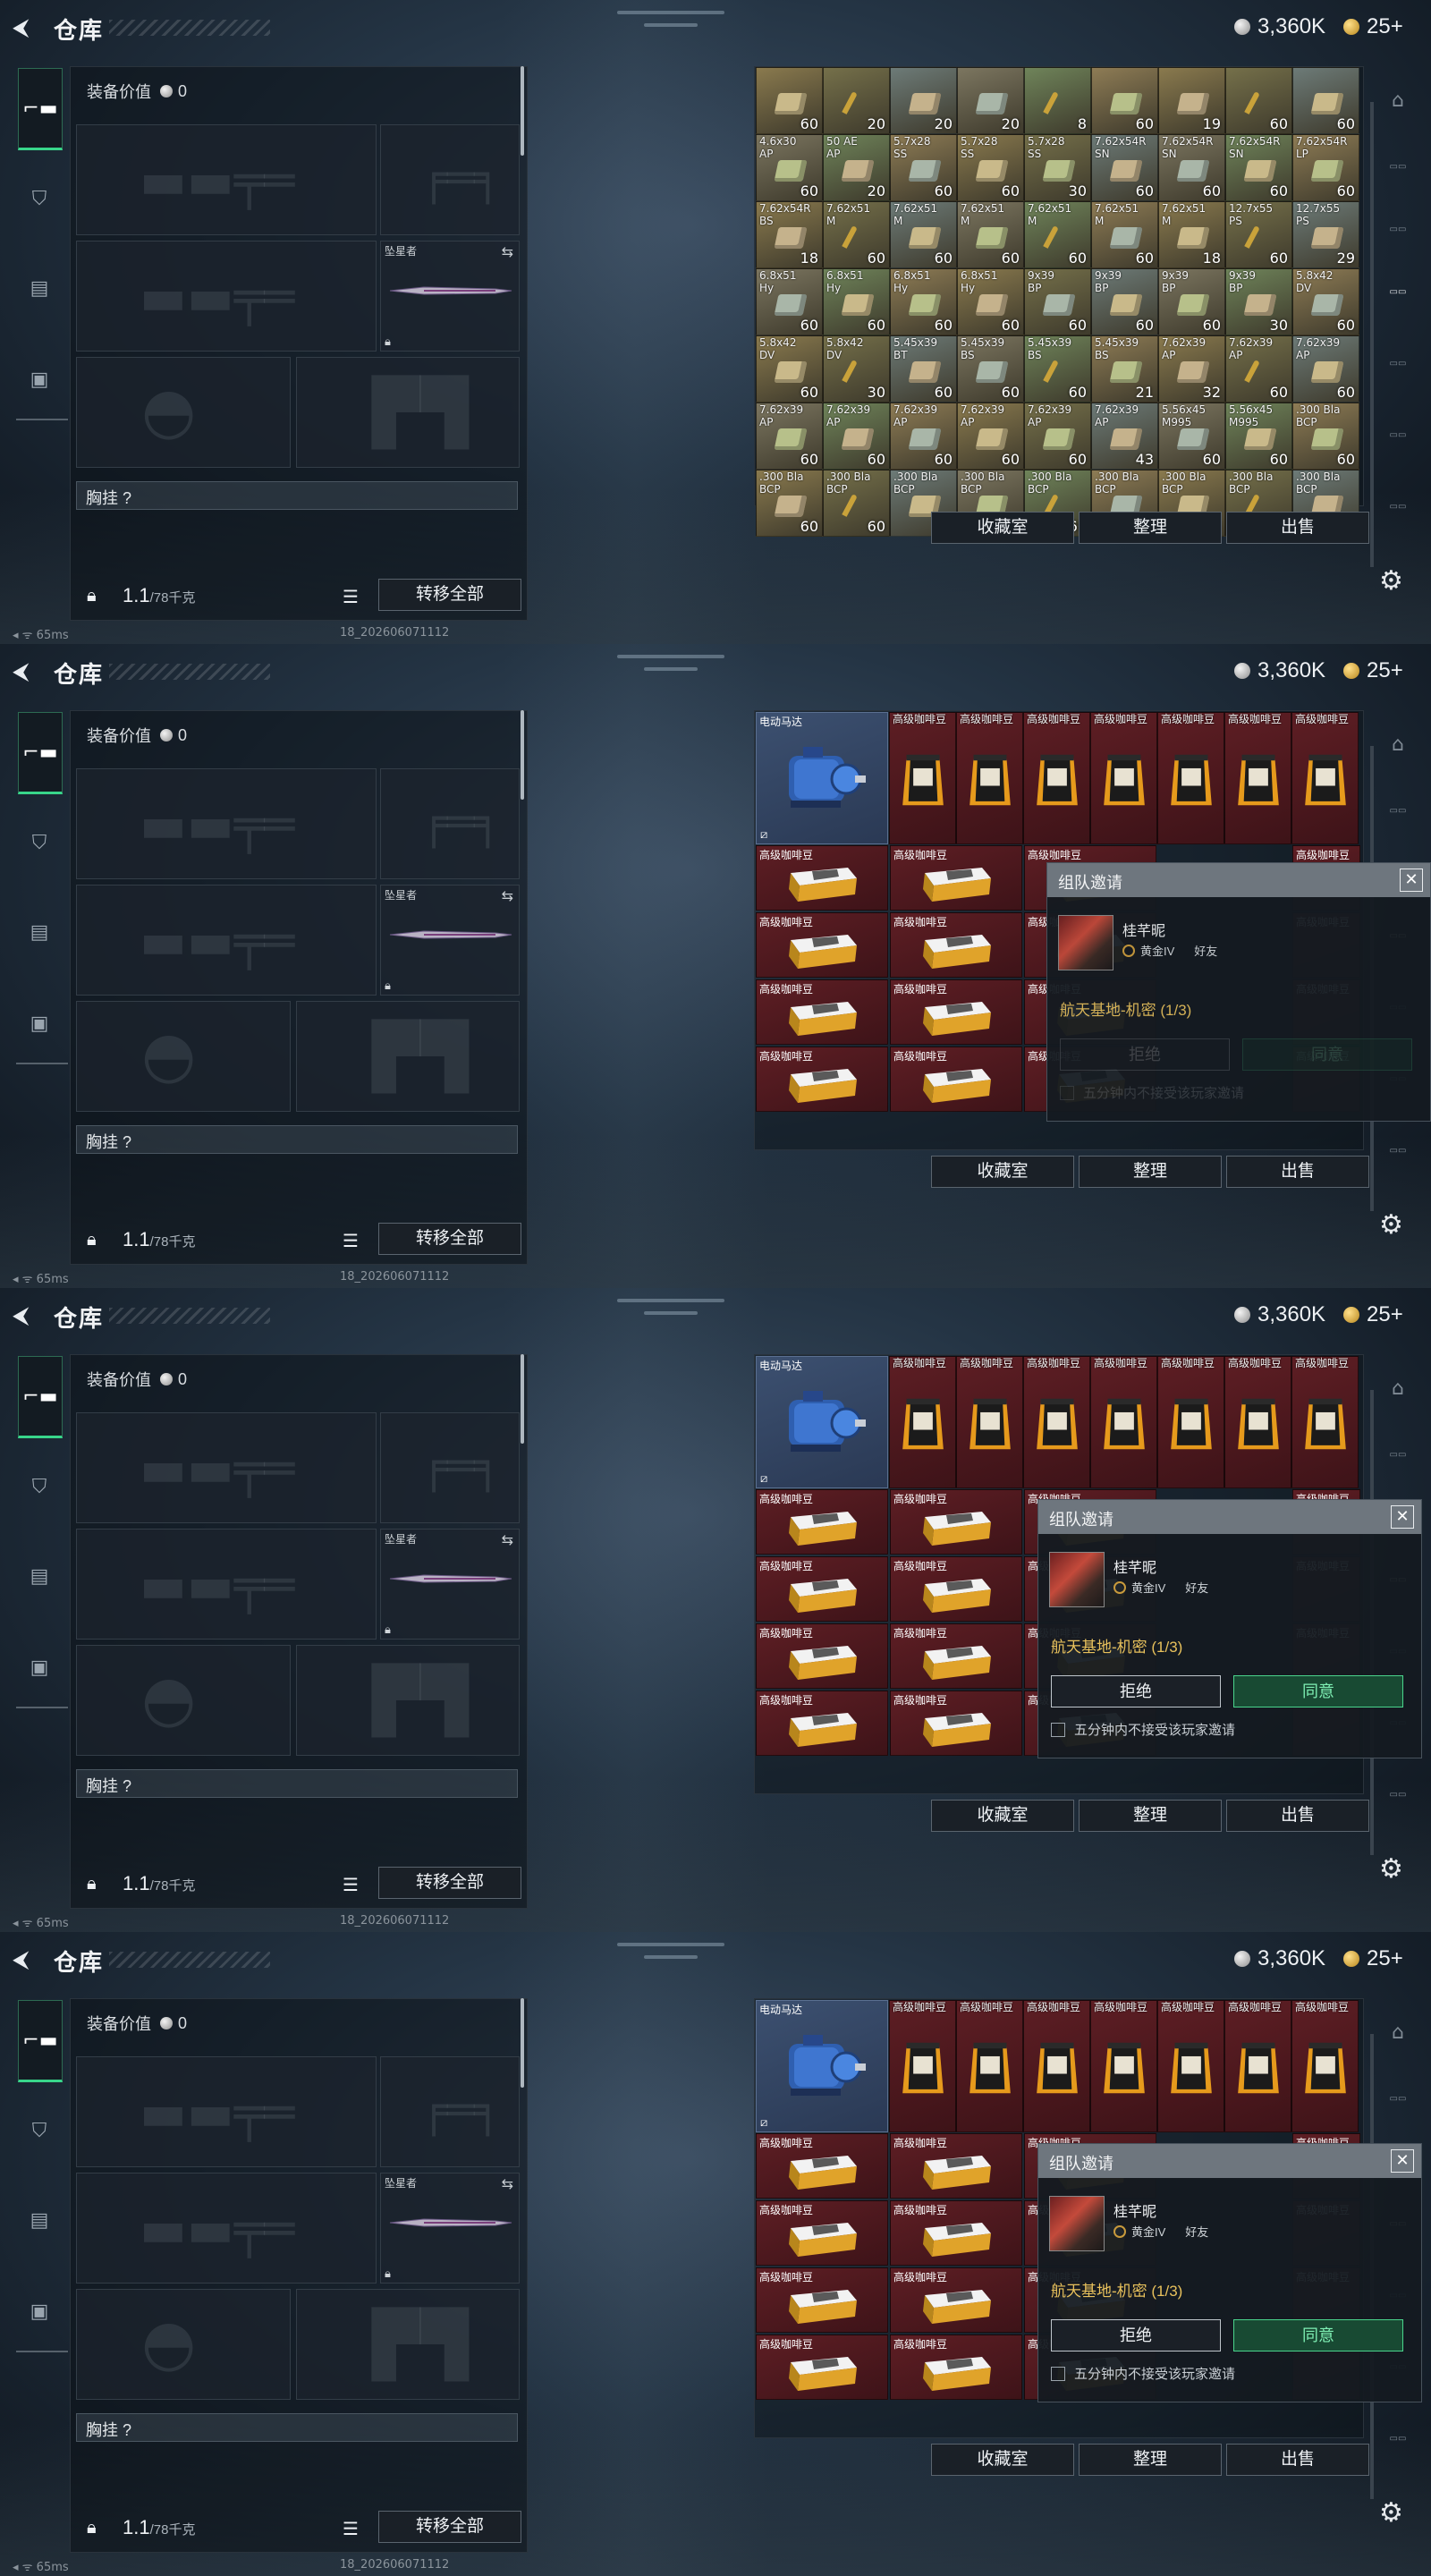 The width and height of the screenshot is (1431, 2576). I want to click on ammo-cell: 7.62x39 AP 32, so click(1192, 368).